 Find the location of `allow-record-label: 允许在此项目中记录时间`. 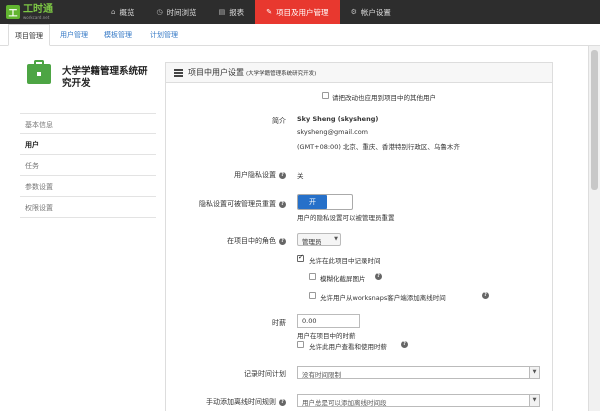

allow-record-label: 允许在此项目中记录时间 is located at coordinates (345, 261).